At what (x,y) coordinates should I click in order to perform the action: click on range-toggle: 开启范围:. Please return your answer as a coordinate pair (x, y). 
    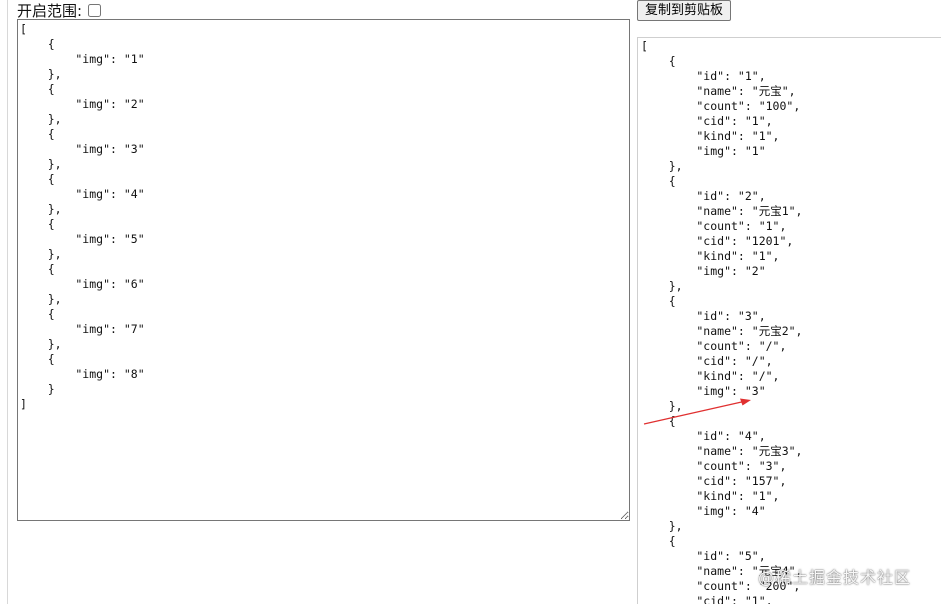
    Looking at the image, I should click on (59, 10).